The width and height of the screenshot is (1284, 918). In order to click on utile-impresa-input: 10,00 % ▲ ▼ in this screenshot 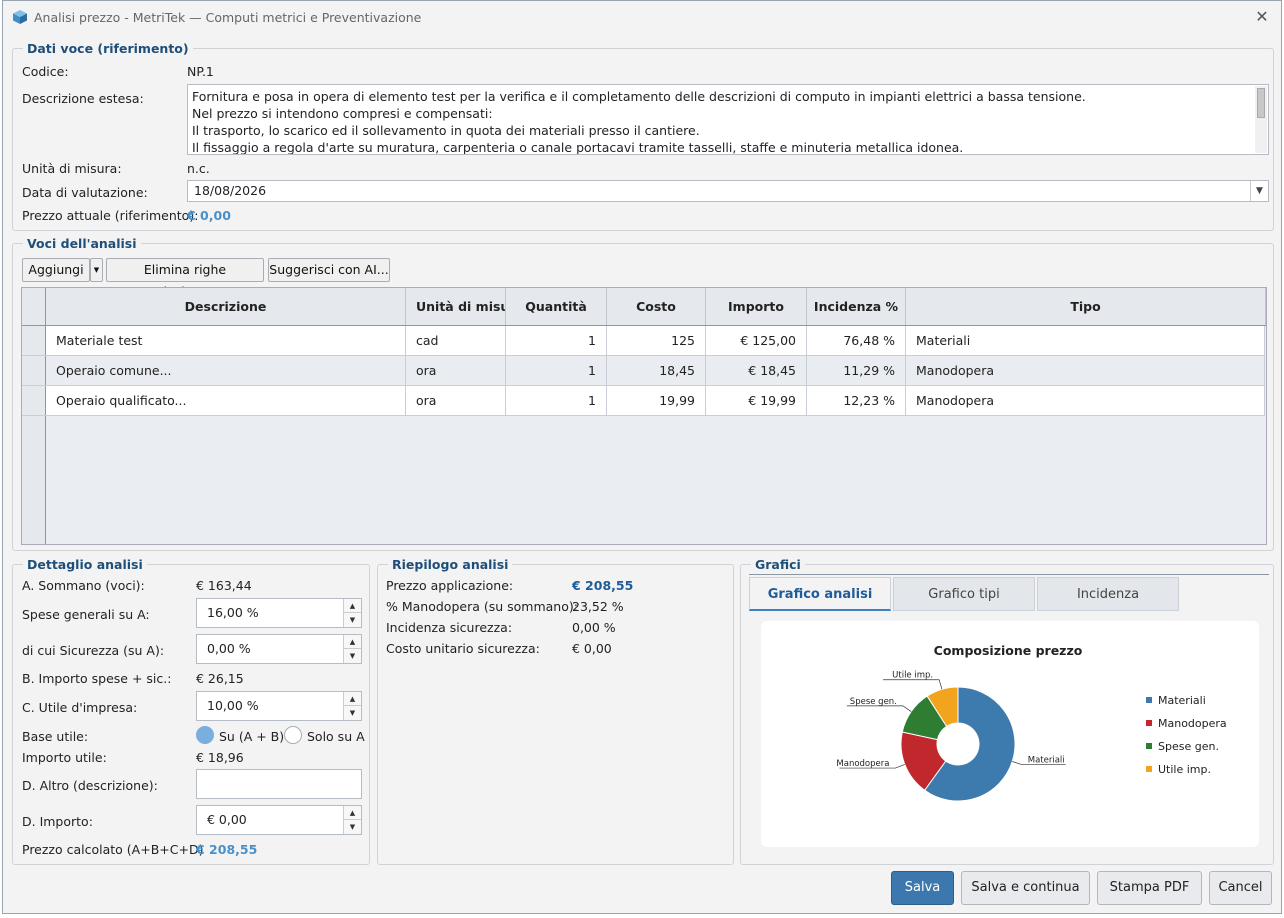, I will do `click(279, 706)`.